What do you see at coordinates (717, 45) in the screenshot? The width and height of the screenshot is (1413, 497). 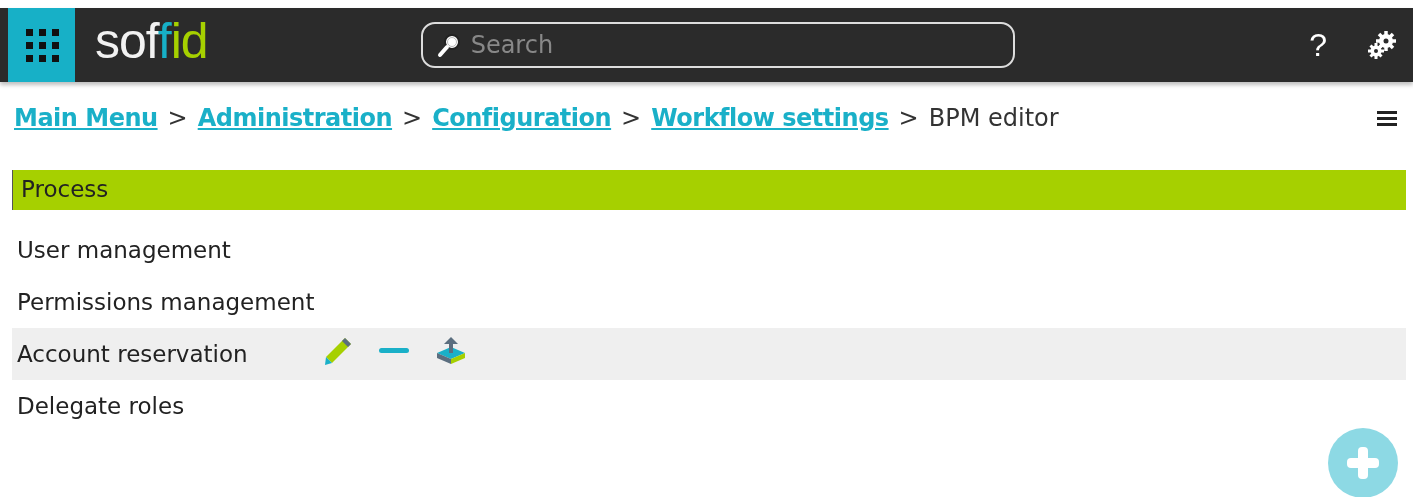 I see `search-field: Search` at bounding box center [717, 45].